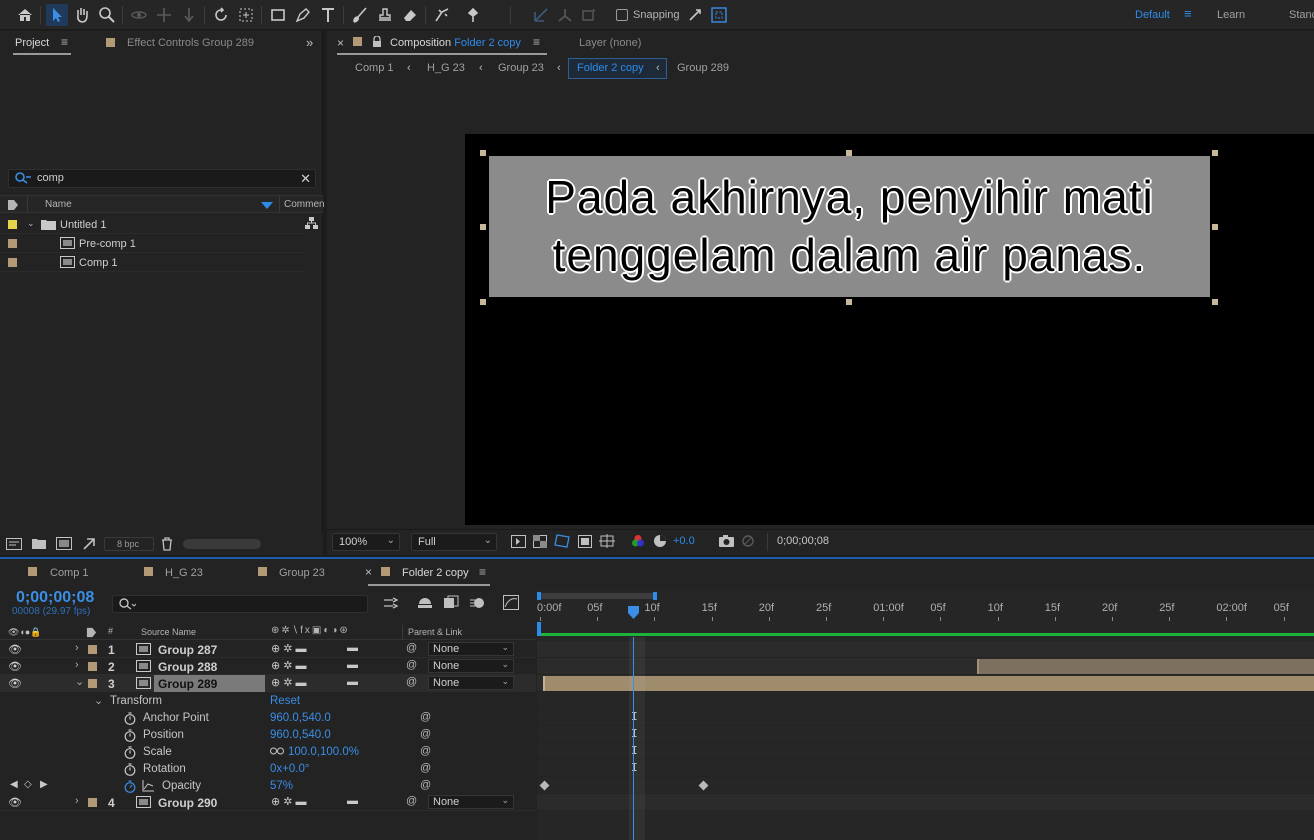 The height and width of the screenshot is (840, 1314). I want to click on pen-tool-icon, so click(303, 15).